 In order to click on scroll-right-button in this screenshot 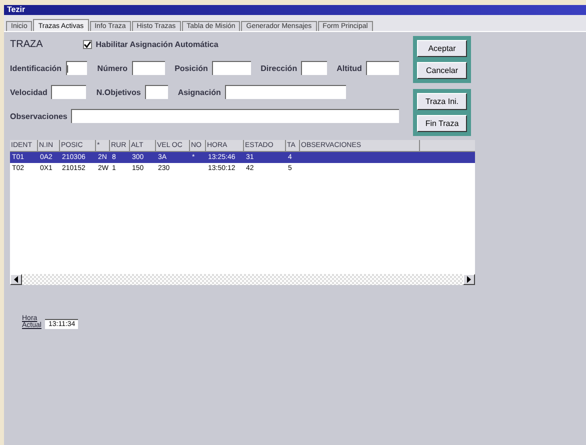, I will do `click(469, 279)`.